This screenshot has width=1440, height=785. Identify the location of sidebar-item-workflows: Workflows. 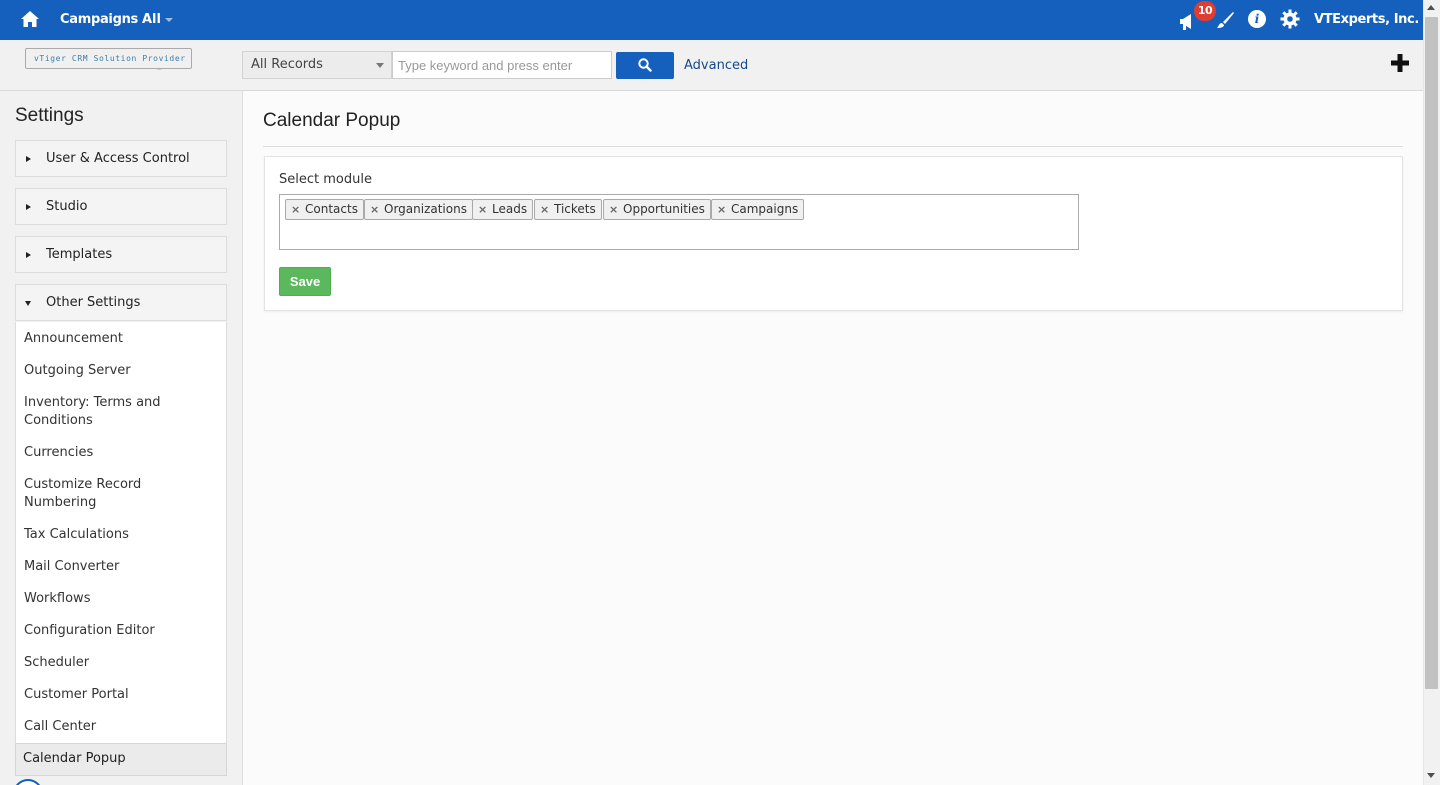
(119, 599).